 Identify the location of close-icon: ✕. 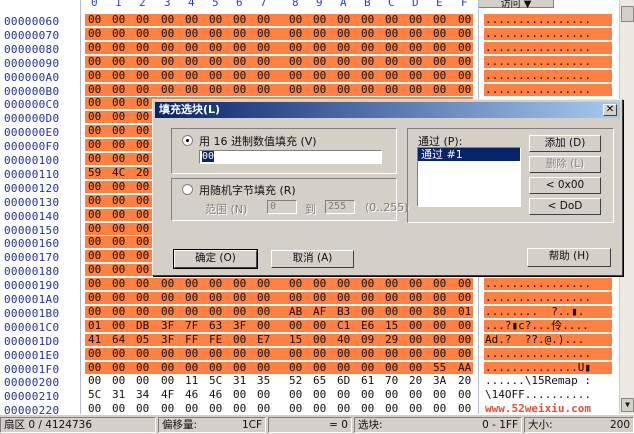
(610, 110).